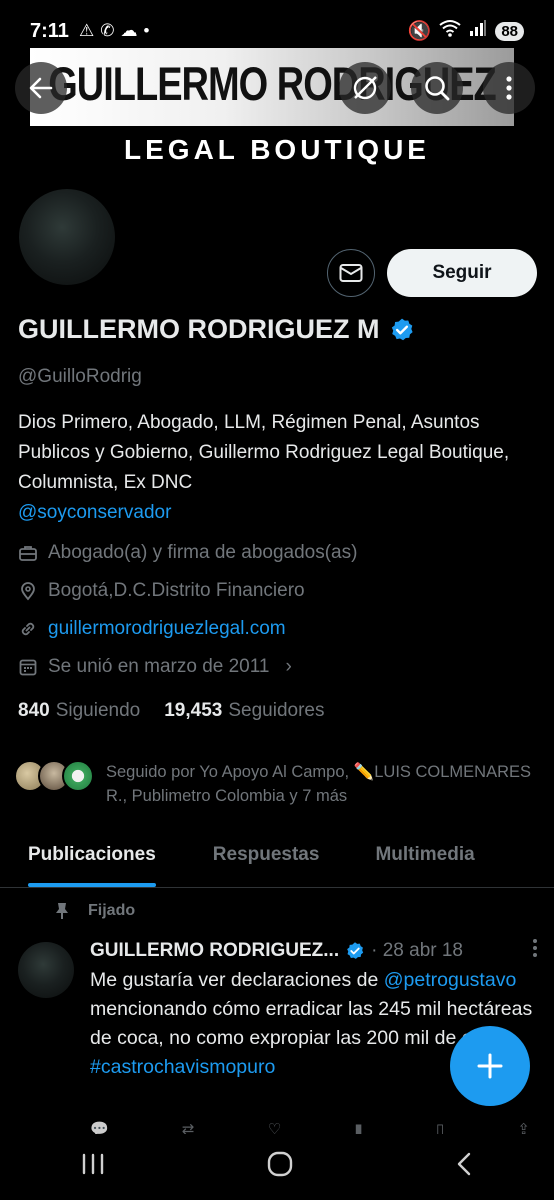 This screenshot has width=554, height=1200. Describe the element at coordinates (478, 31) in the screenshot. I see `signal-icon` at that location.